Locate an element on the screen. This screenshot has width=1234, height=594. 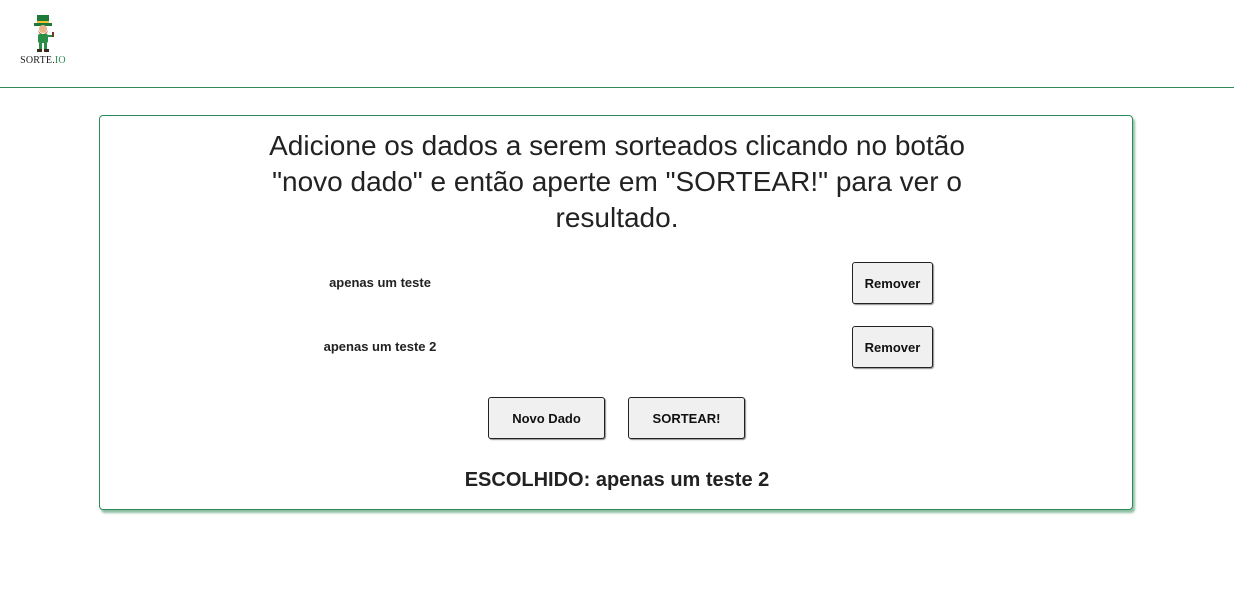
logo-text-main: SORTE. is located at coordinates (37, 60).